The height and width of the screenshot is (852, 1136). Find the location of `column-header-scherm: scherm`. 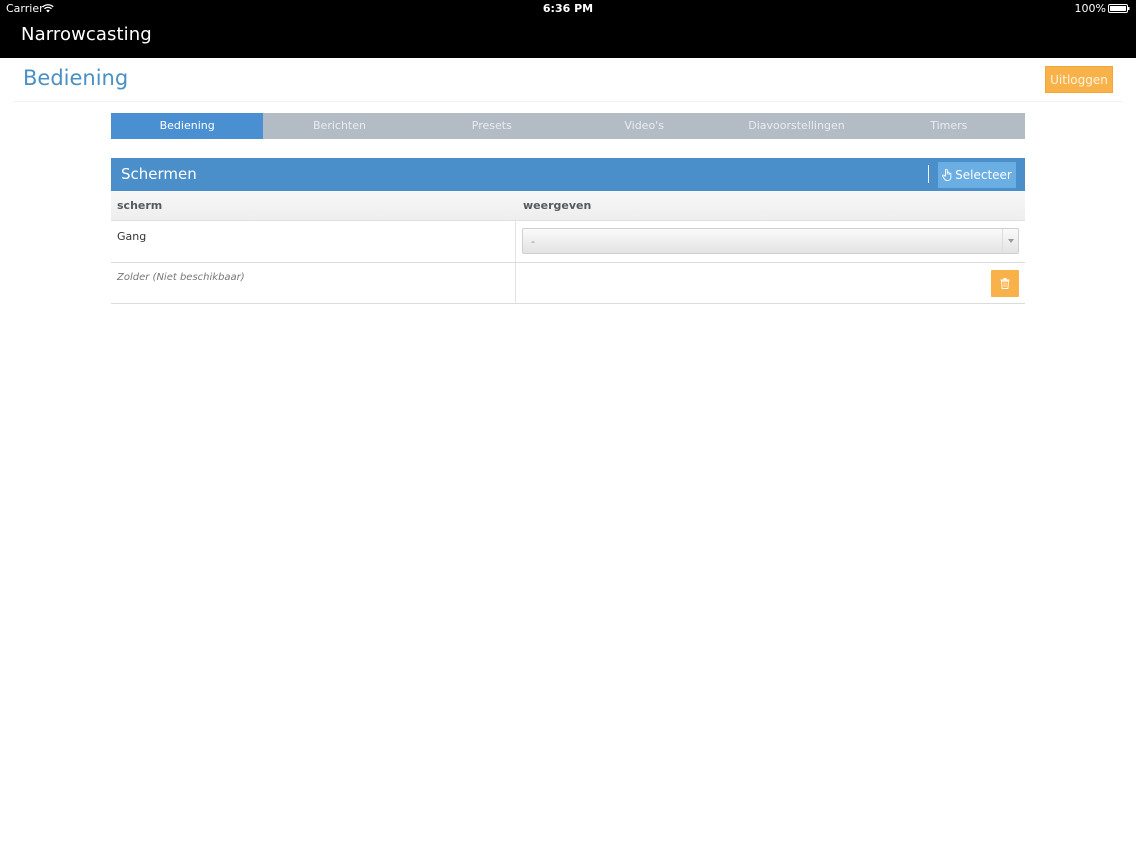

column-header-scherm: scherm is located at coordinates (140, 205).